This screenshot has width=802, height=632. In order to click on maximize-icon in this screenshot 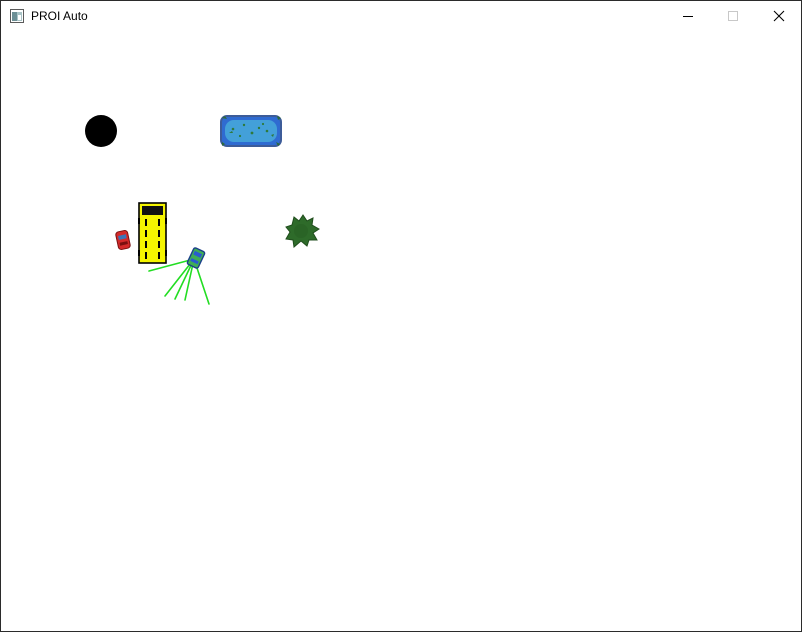, I will do `click(733, 16)`.